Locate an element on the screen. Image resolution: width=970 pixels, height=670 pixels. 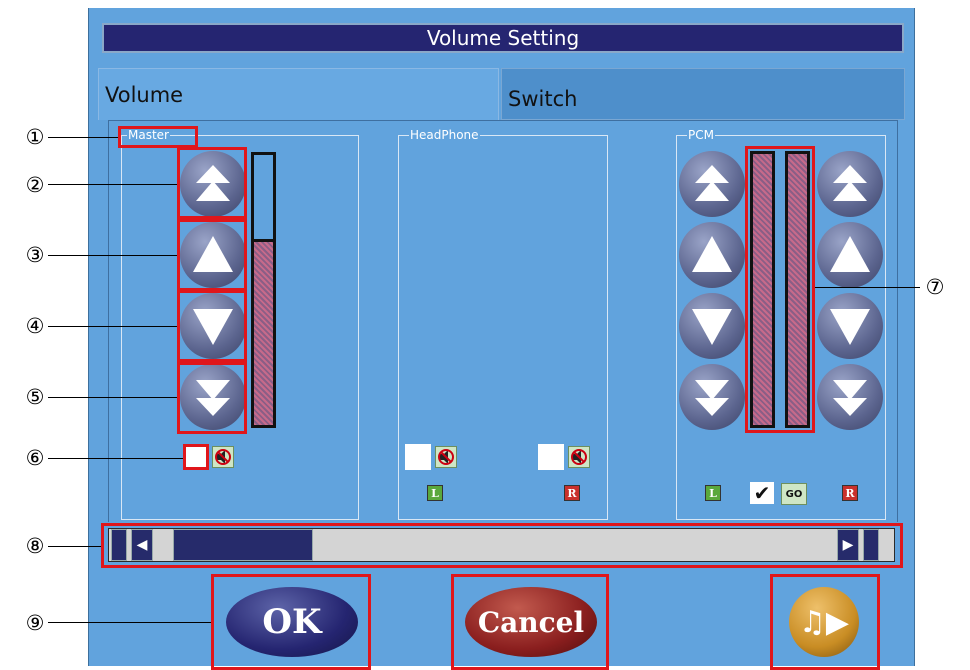
callout-4: ④ is located at coordinates (35, 326).